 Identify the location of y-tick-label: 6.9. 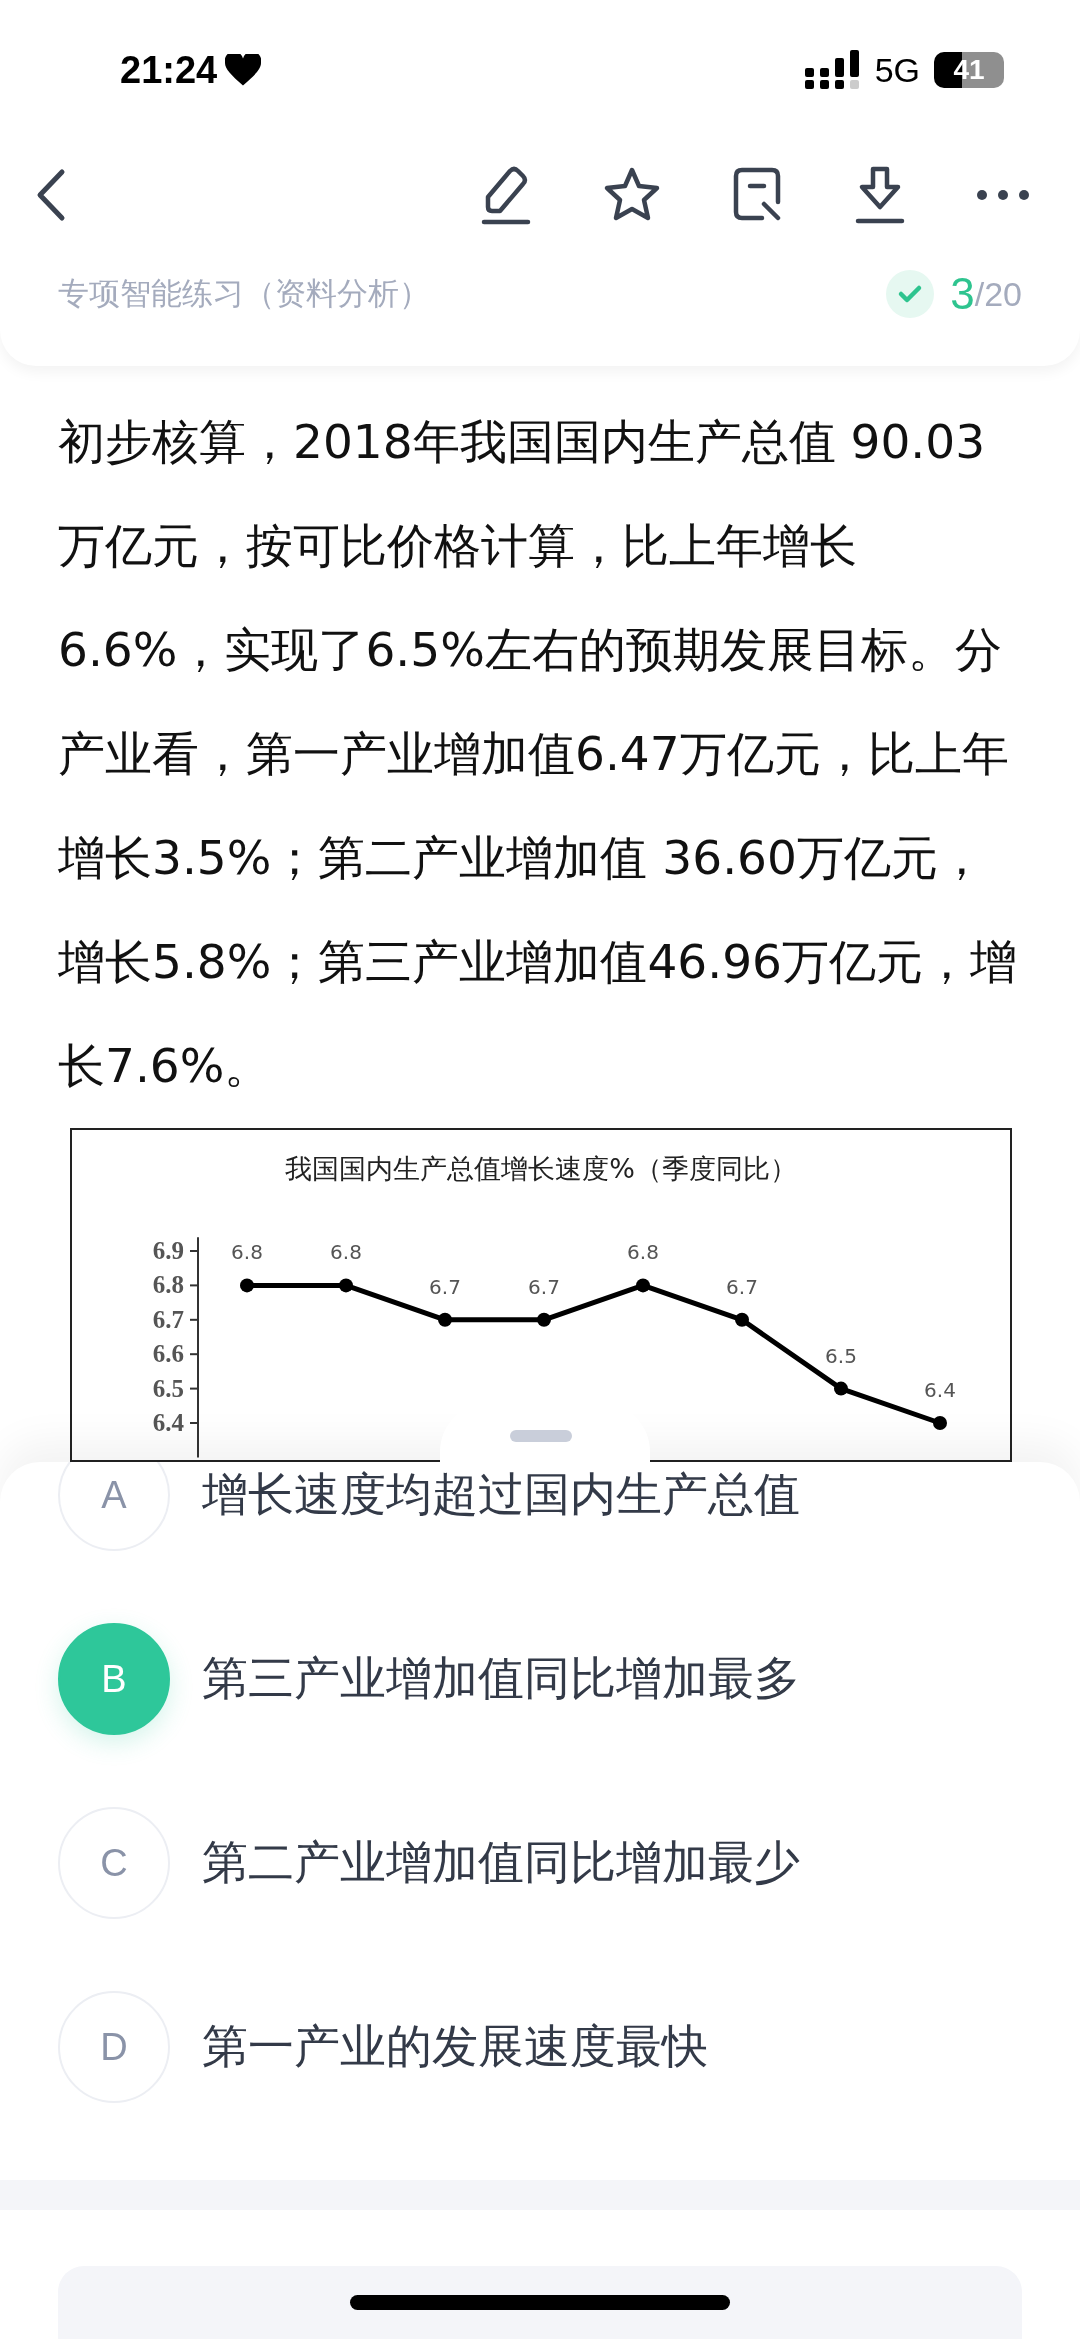
(168, 1250).